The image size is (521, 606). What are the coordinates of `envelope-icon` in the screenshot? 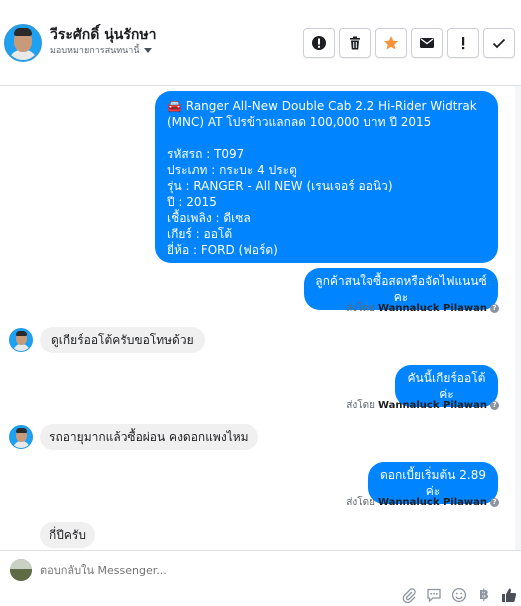 It's located at (427, 43).